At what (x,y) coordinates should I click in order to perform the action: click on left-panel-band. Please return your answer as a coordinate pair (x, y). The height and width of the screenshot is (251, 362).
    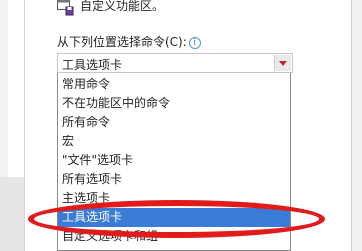
    Looking at the image, I should click on (12, 214).